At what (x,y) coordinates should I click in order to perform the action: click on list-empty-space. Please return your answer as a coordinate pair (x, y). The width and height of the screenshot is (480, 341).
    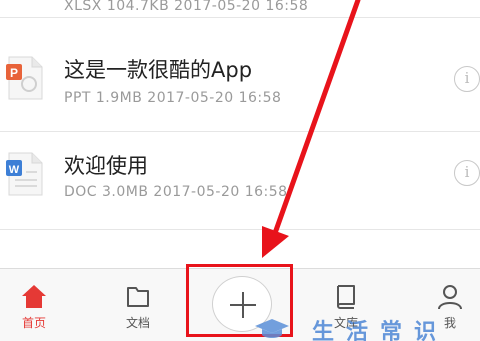
    Looking at the image, I should click on (240, 249).